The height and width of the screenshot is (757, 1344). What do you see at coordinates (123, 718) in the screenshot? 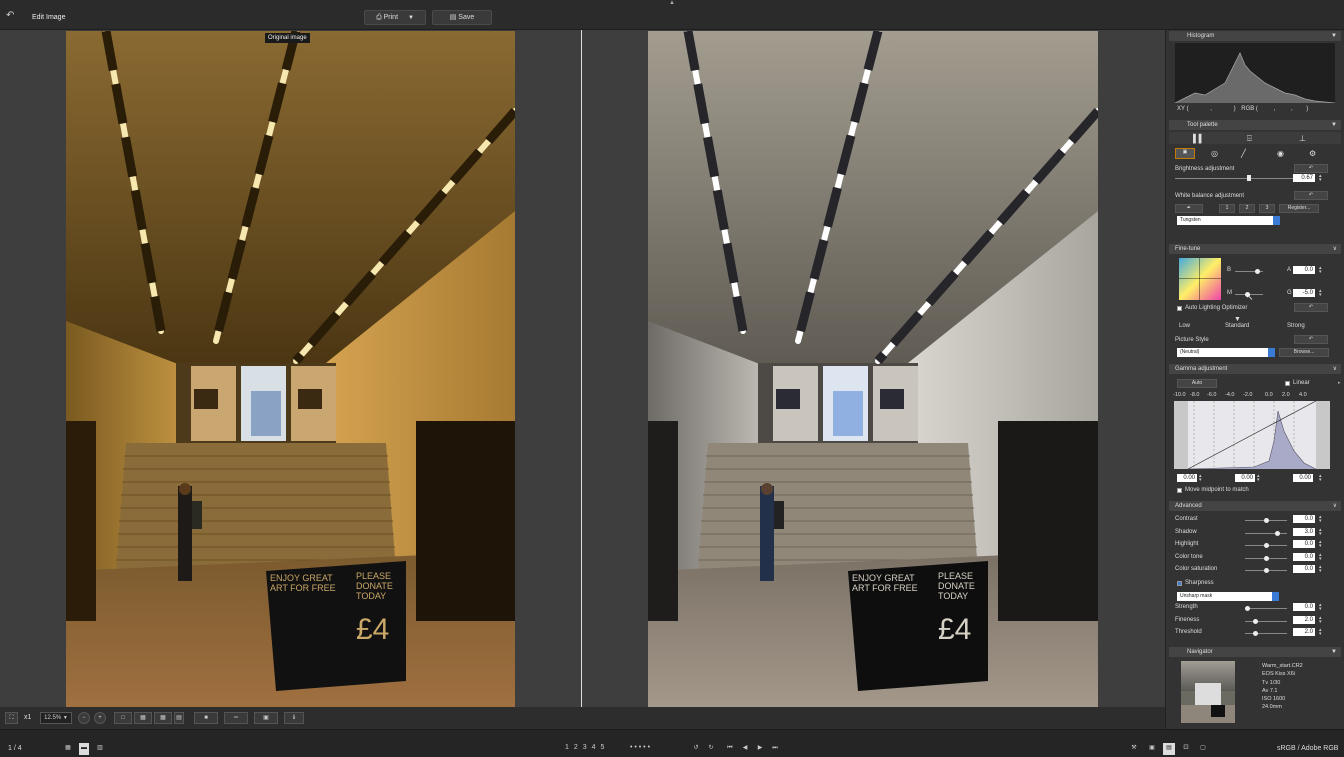
I see `afpoint-icon: □` at bounding box center [123, 718].